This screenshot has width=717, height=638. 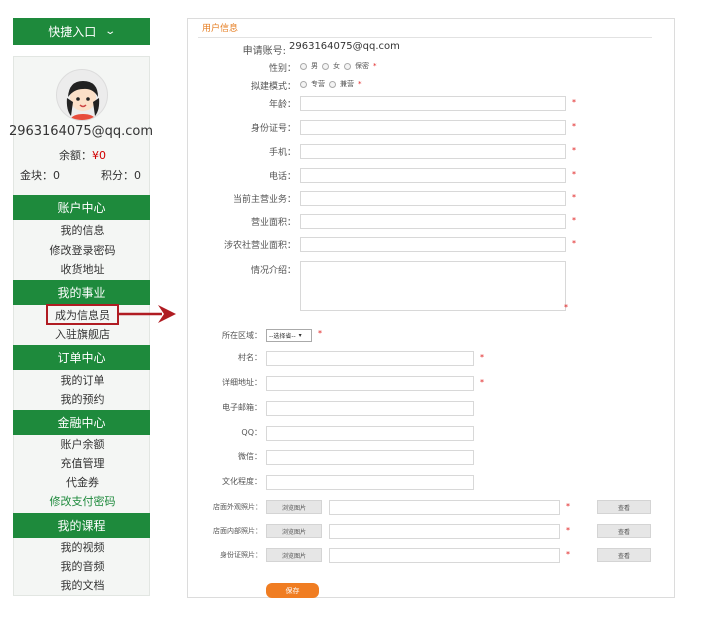 I want to click on balance: 余额：¥0, so click(x=82, y=155).